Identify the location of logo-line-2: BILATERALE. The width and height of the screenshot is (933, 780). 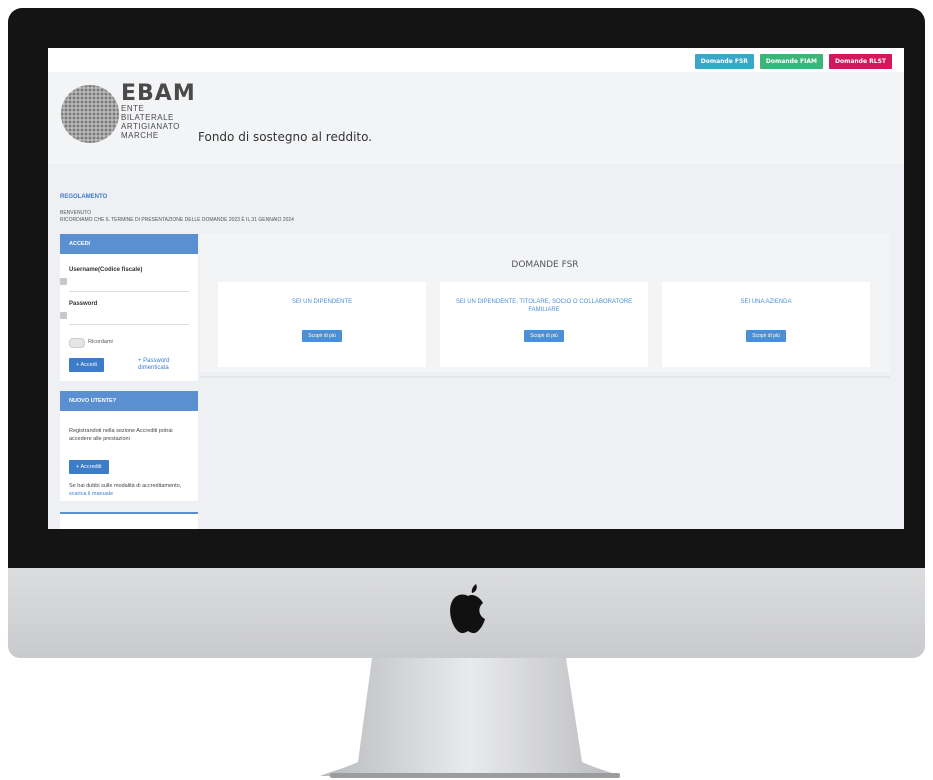
(147, 117).